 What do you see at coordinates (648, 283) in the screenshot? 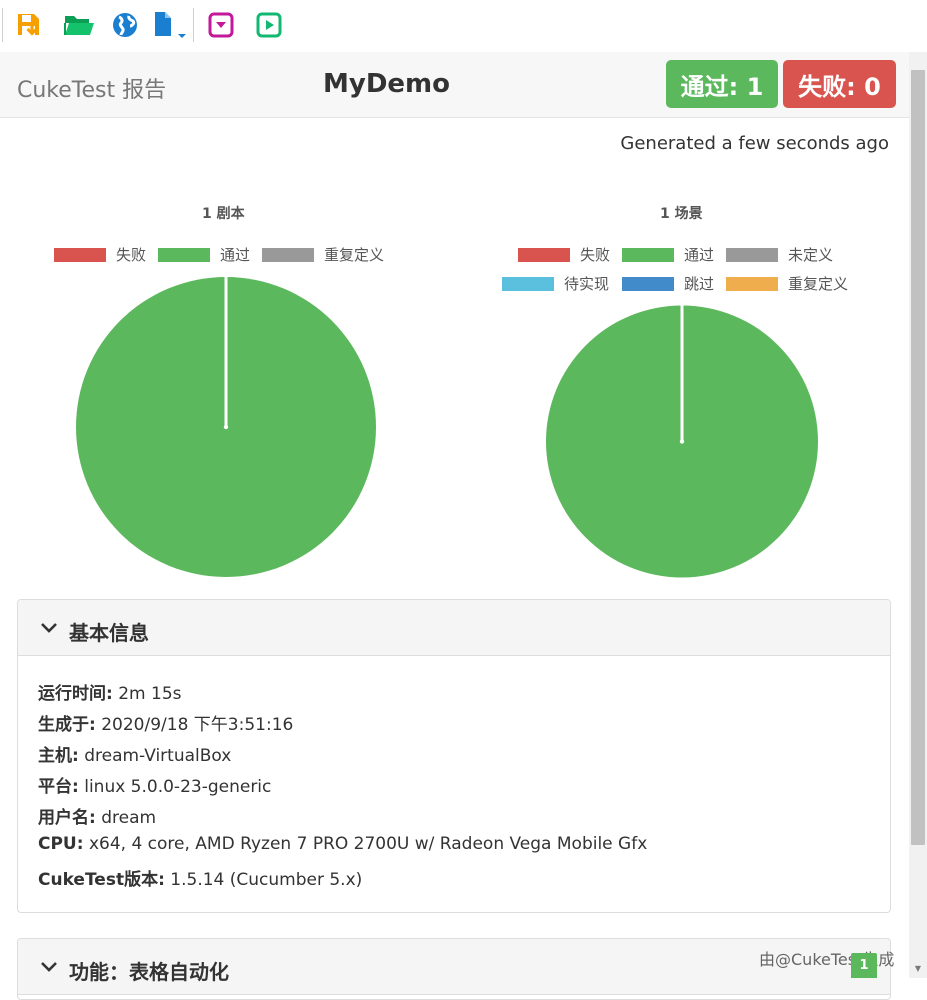
I see `legend-swatch-skipped` at bounding box center [648, 283].